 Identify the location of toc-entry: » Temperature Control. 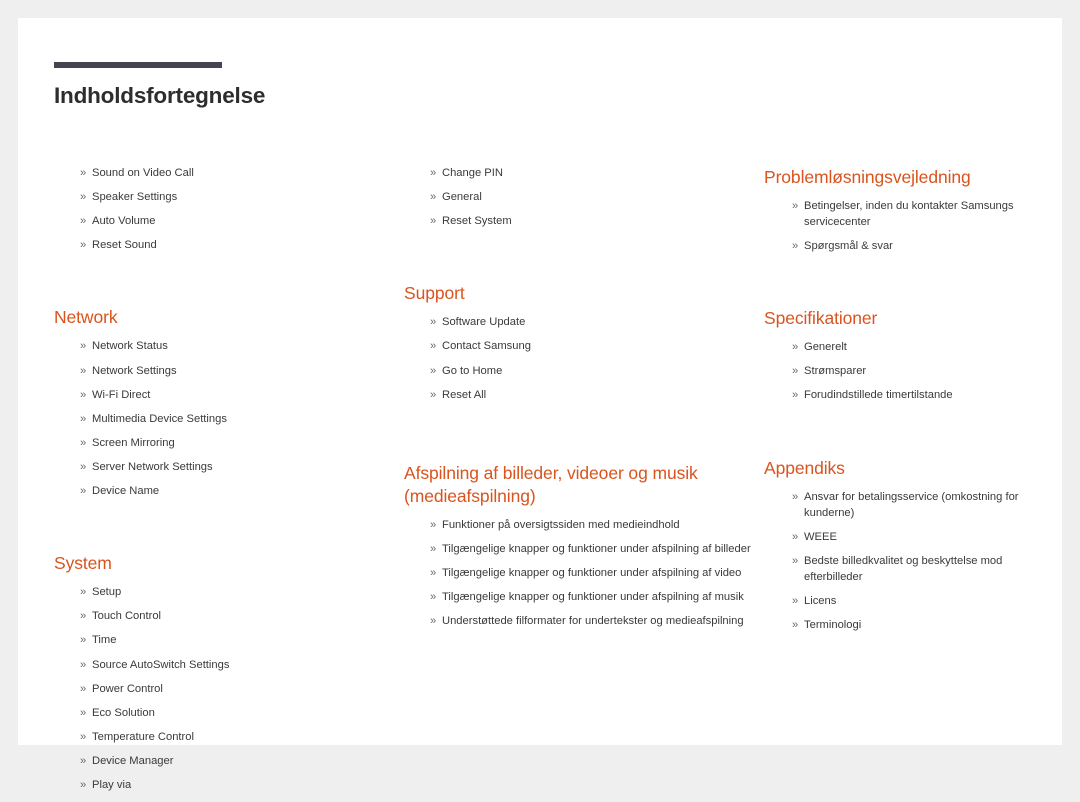
(242, 738).